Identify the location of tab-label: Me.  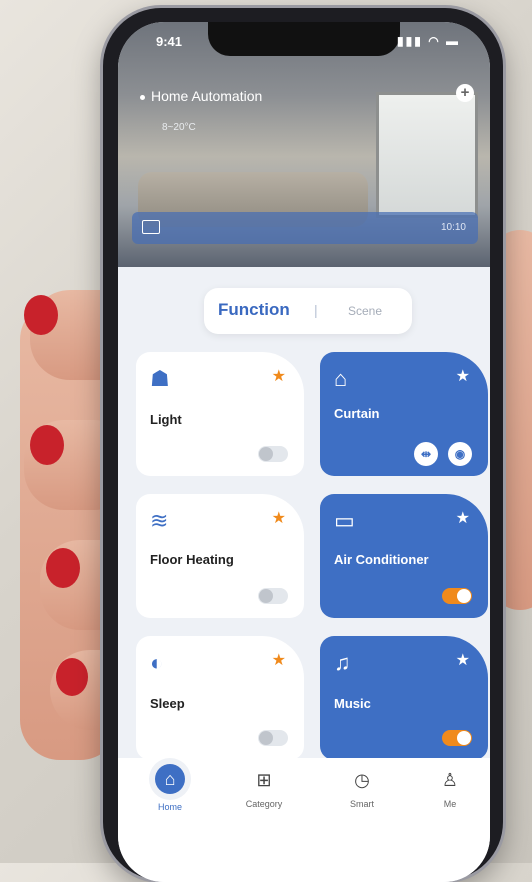
(450, 804).